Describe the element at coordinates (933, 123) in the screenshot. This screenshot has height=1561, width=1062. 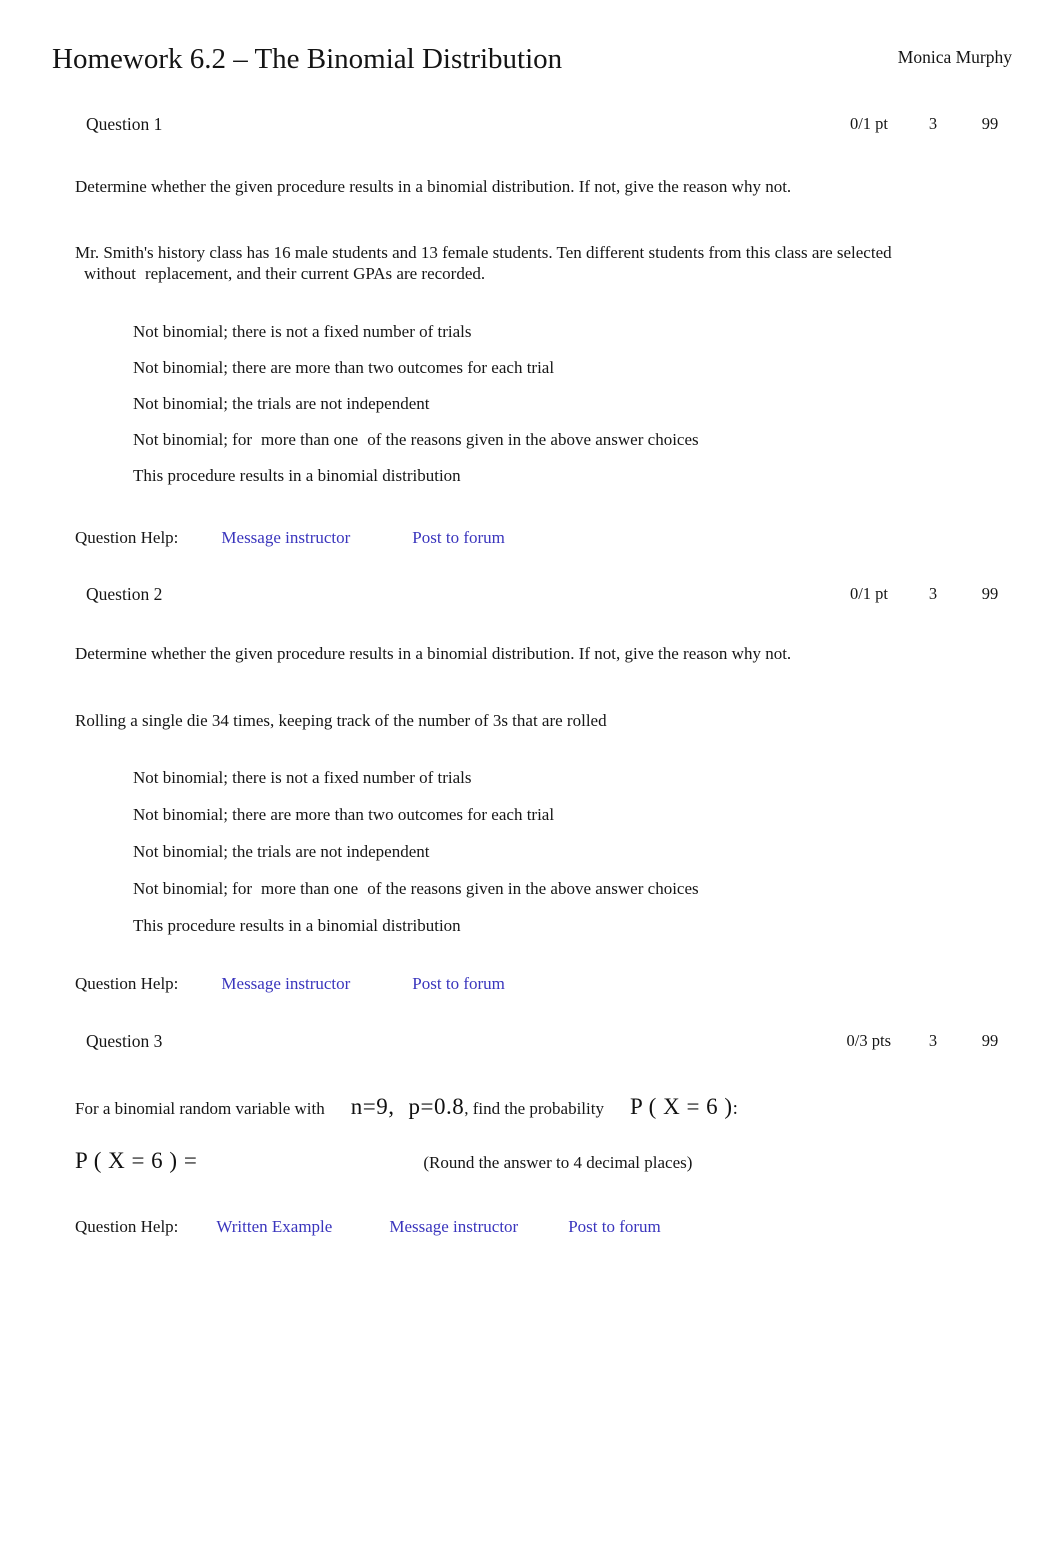
I see `question-attempts-1: 3` at that location.